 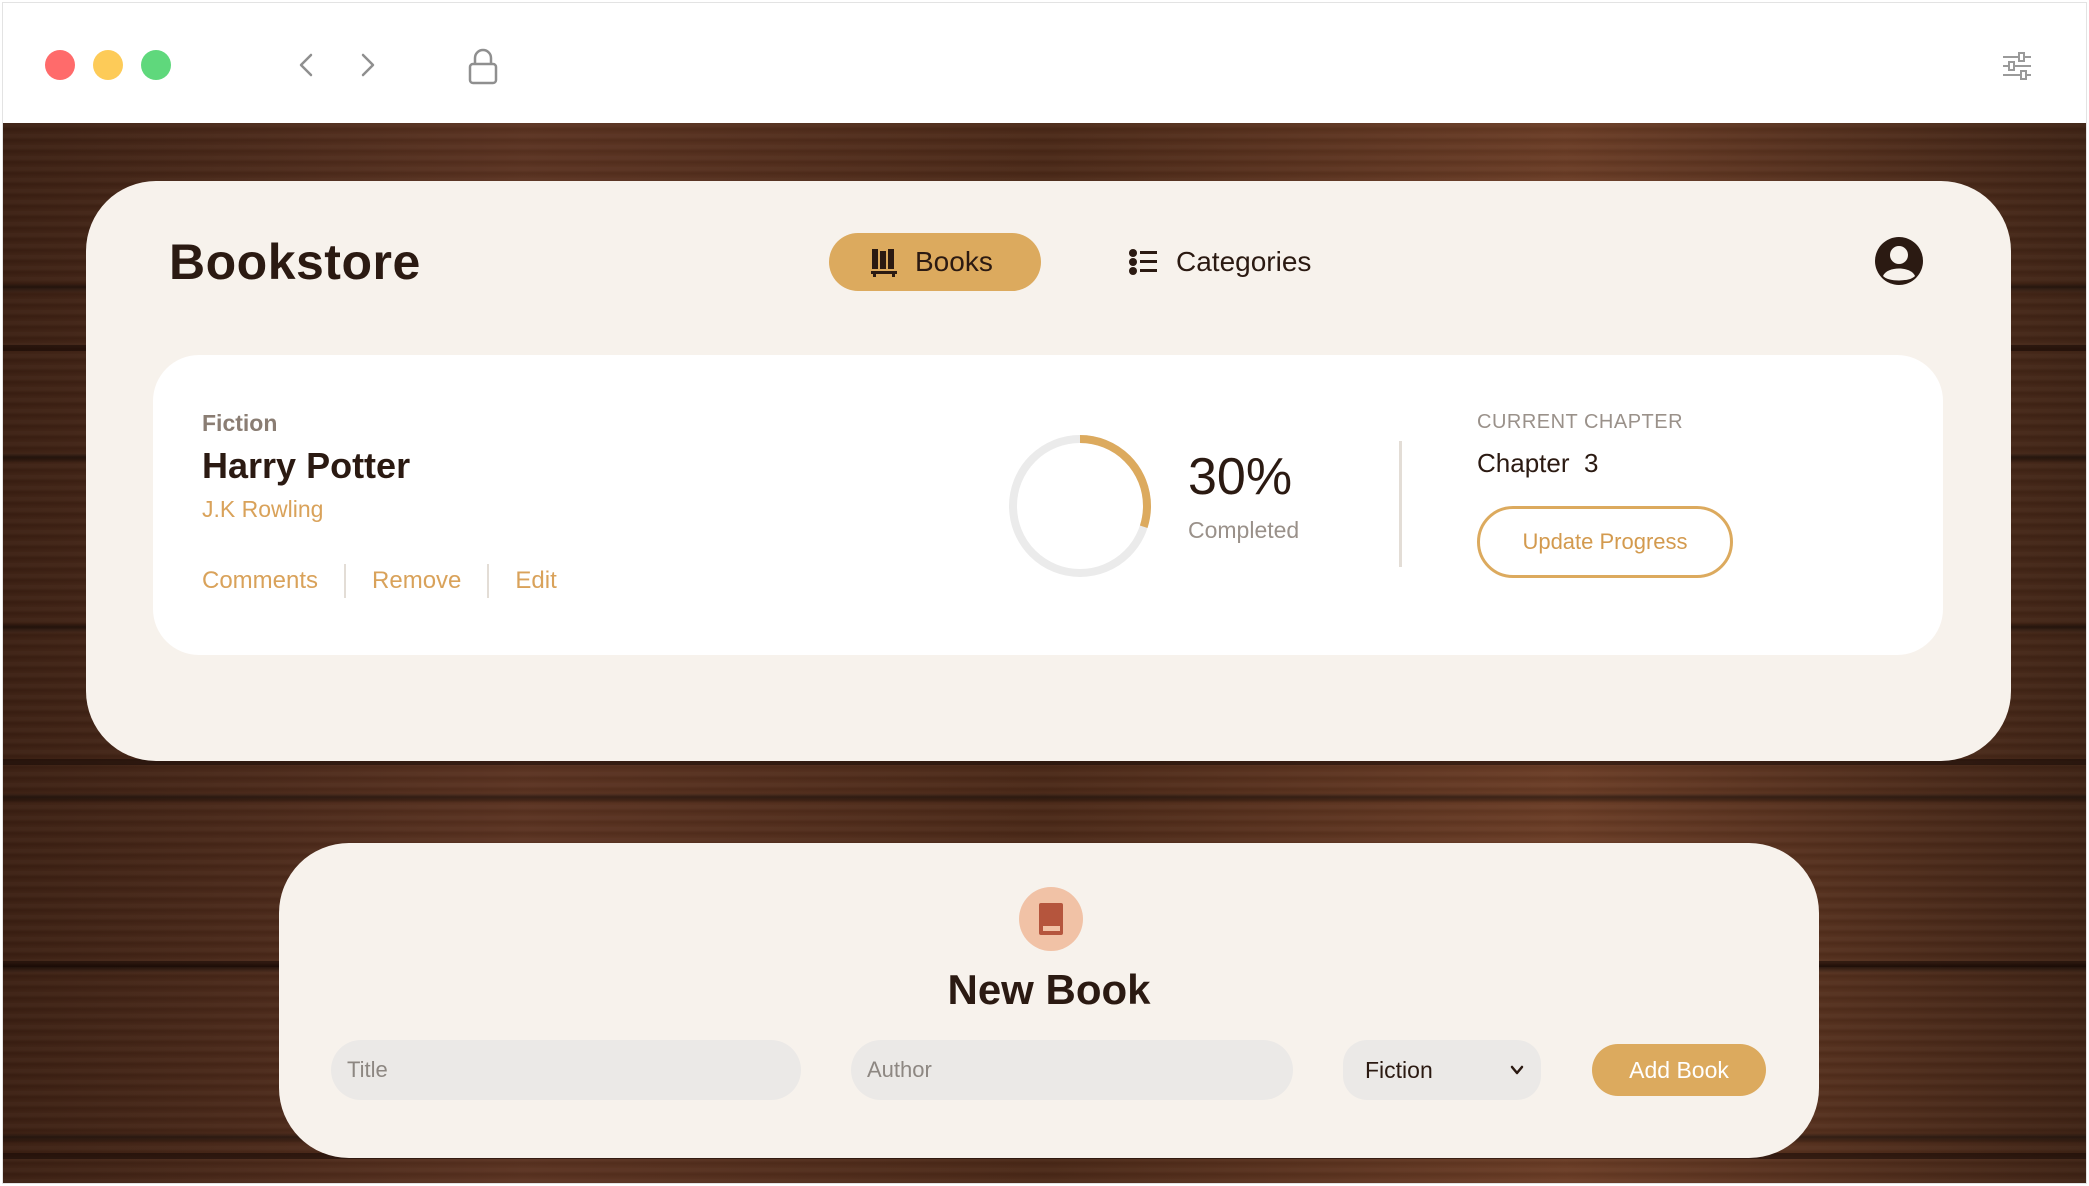 I want to click on brand-title: Bookstore, so click(x=295, y=262).